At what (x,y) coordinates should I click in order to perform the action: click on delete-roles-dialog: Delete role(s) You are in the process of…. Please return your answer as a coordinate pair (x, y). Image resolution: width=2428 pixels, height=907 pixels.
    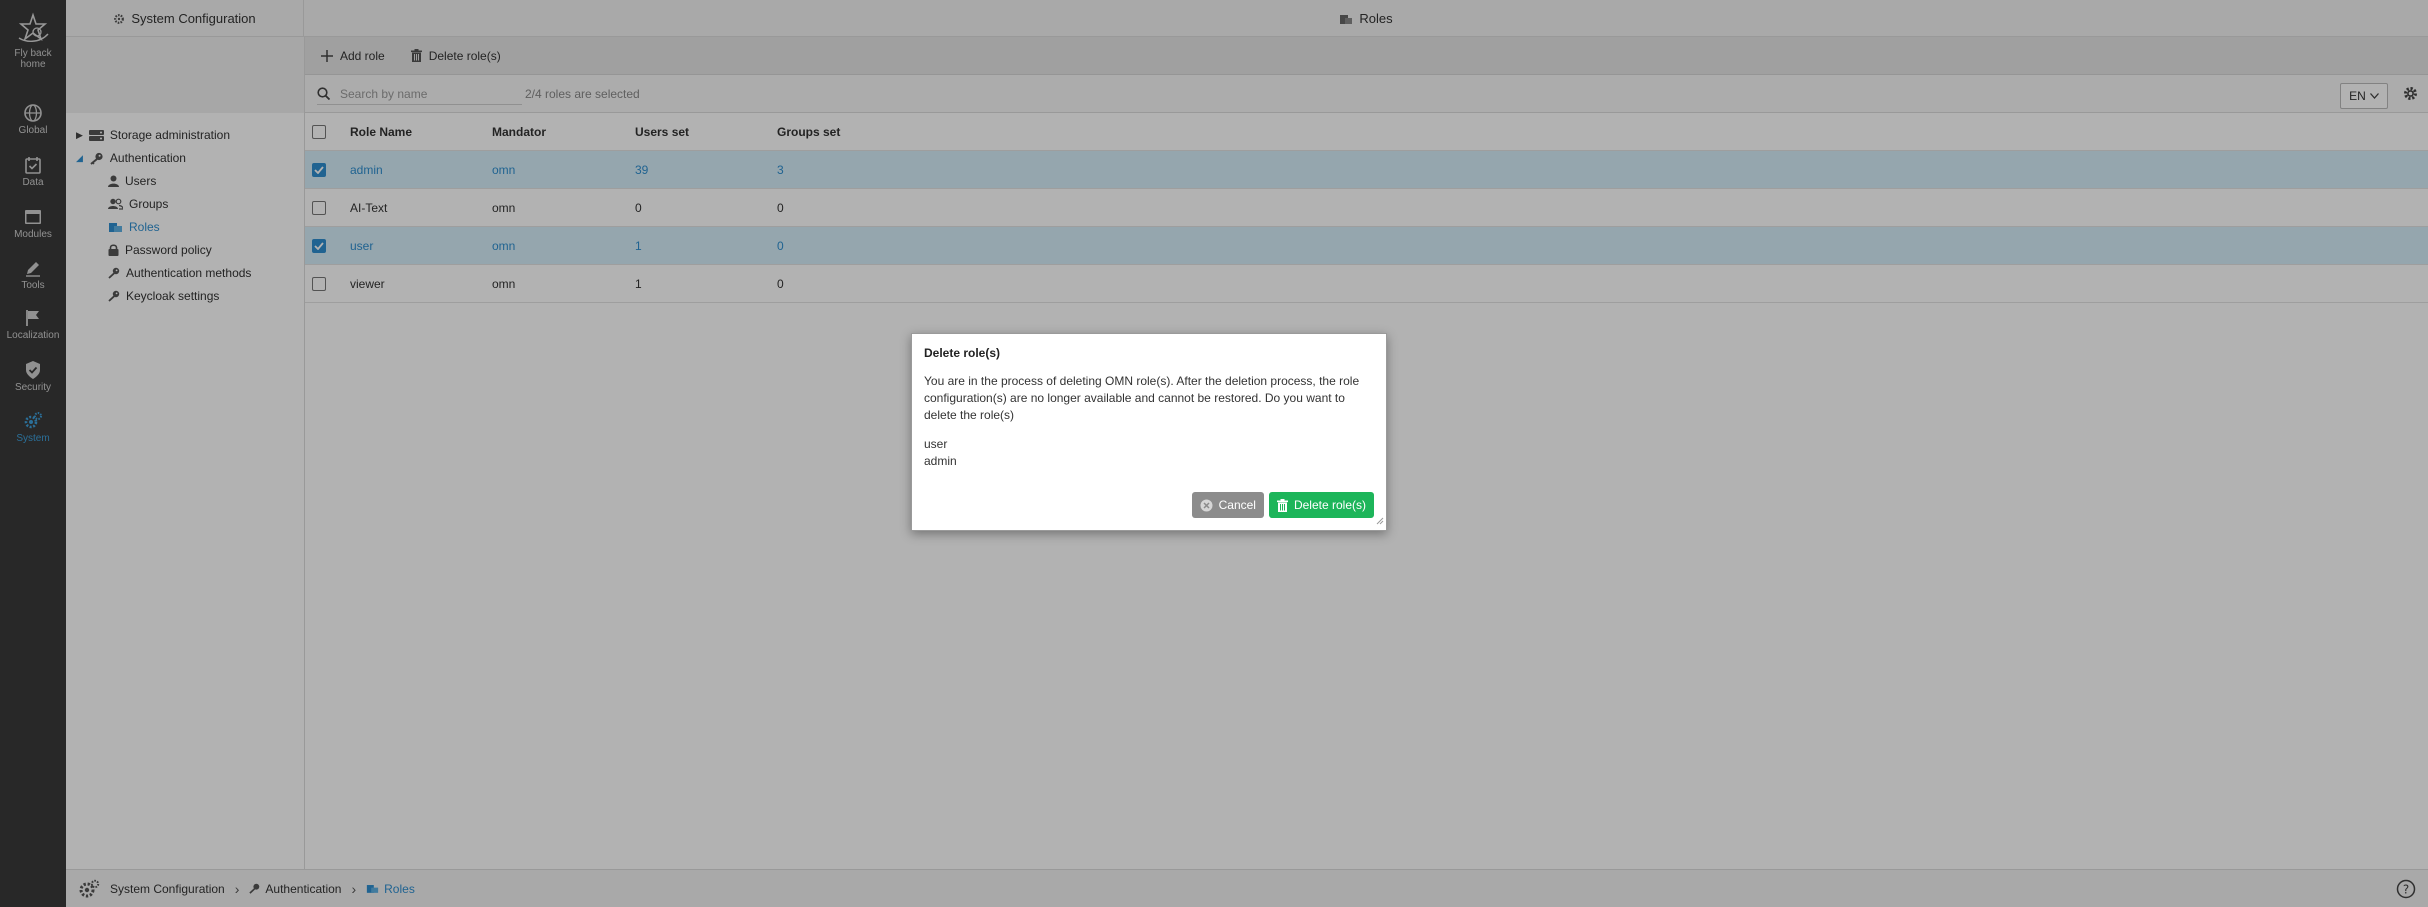
    Looking at the image, I should click on (1149, 432).